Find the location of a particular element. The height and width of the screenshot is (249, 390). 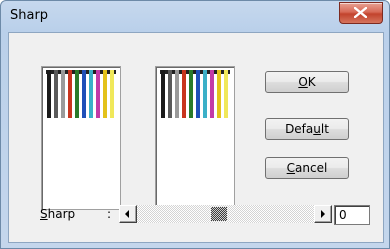

sharp-value-field: 0 is located at coordinates (352, 215).